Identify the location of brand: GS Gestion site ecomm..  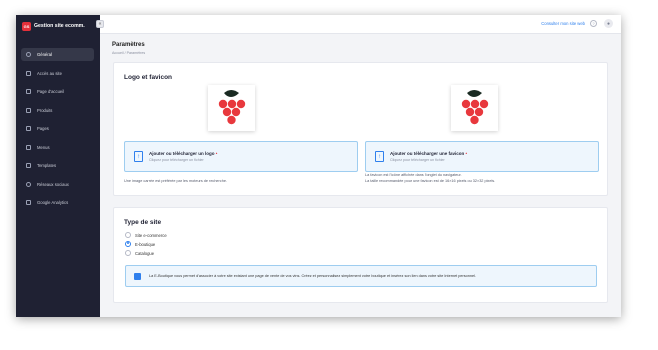
(59, 26).